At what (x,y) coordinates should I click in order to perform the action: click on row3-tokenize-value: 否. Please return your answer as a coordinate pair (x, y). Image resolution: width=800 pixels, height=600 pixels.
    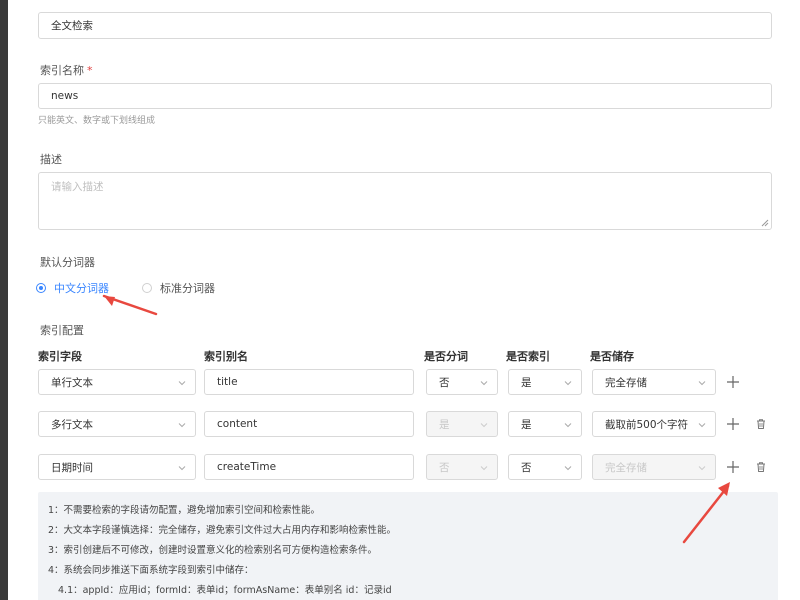
    Looking at the image, I should click on (444, 467).